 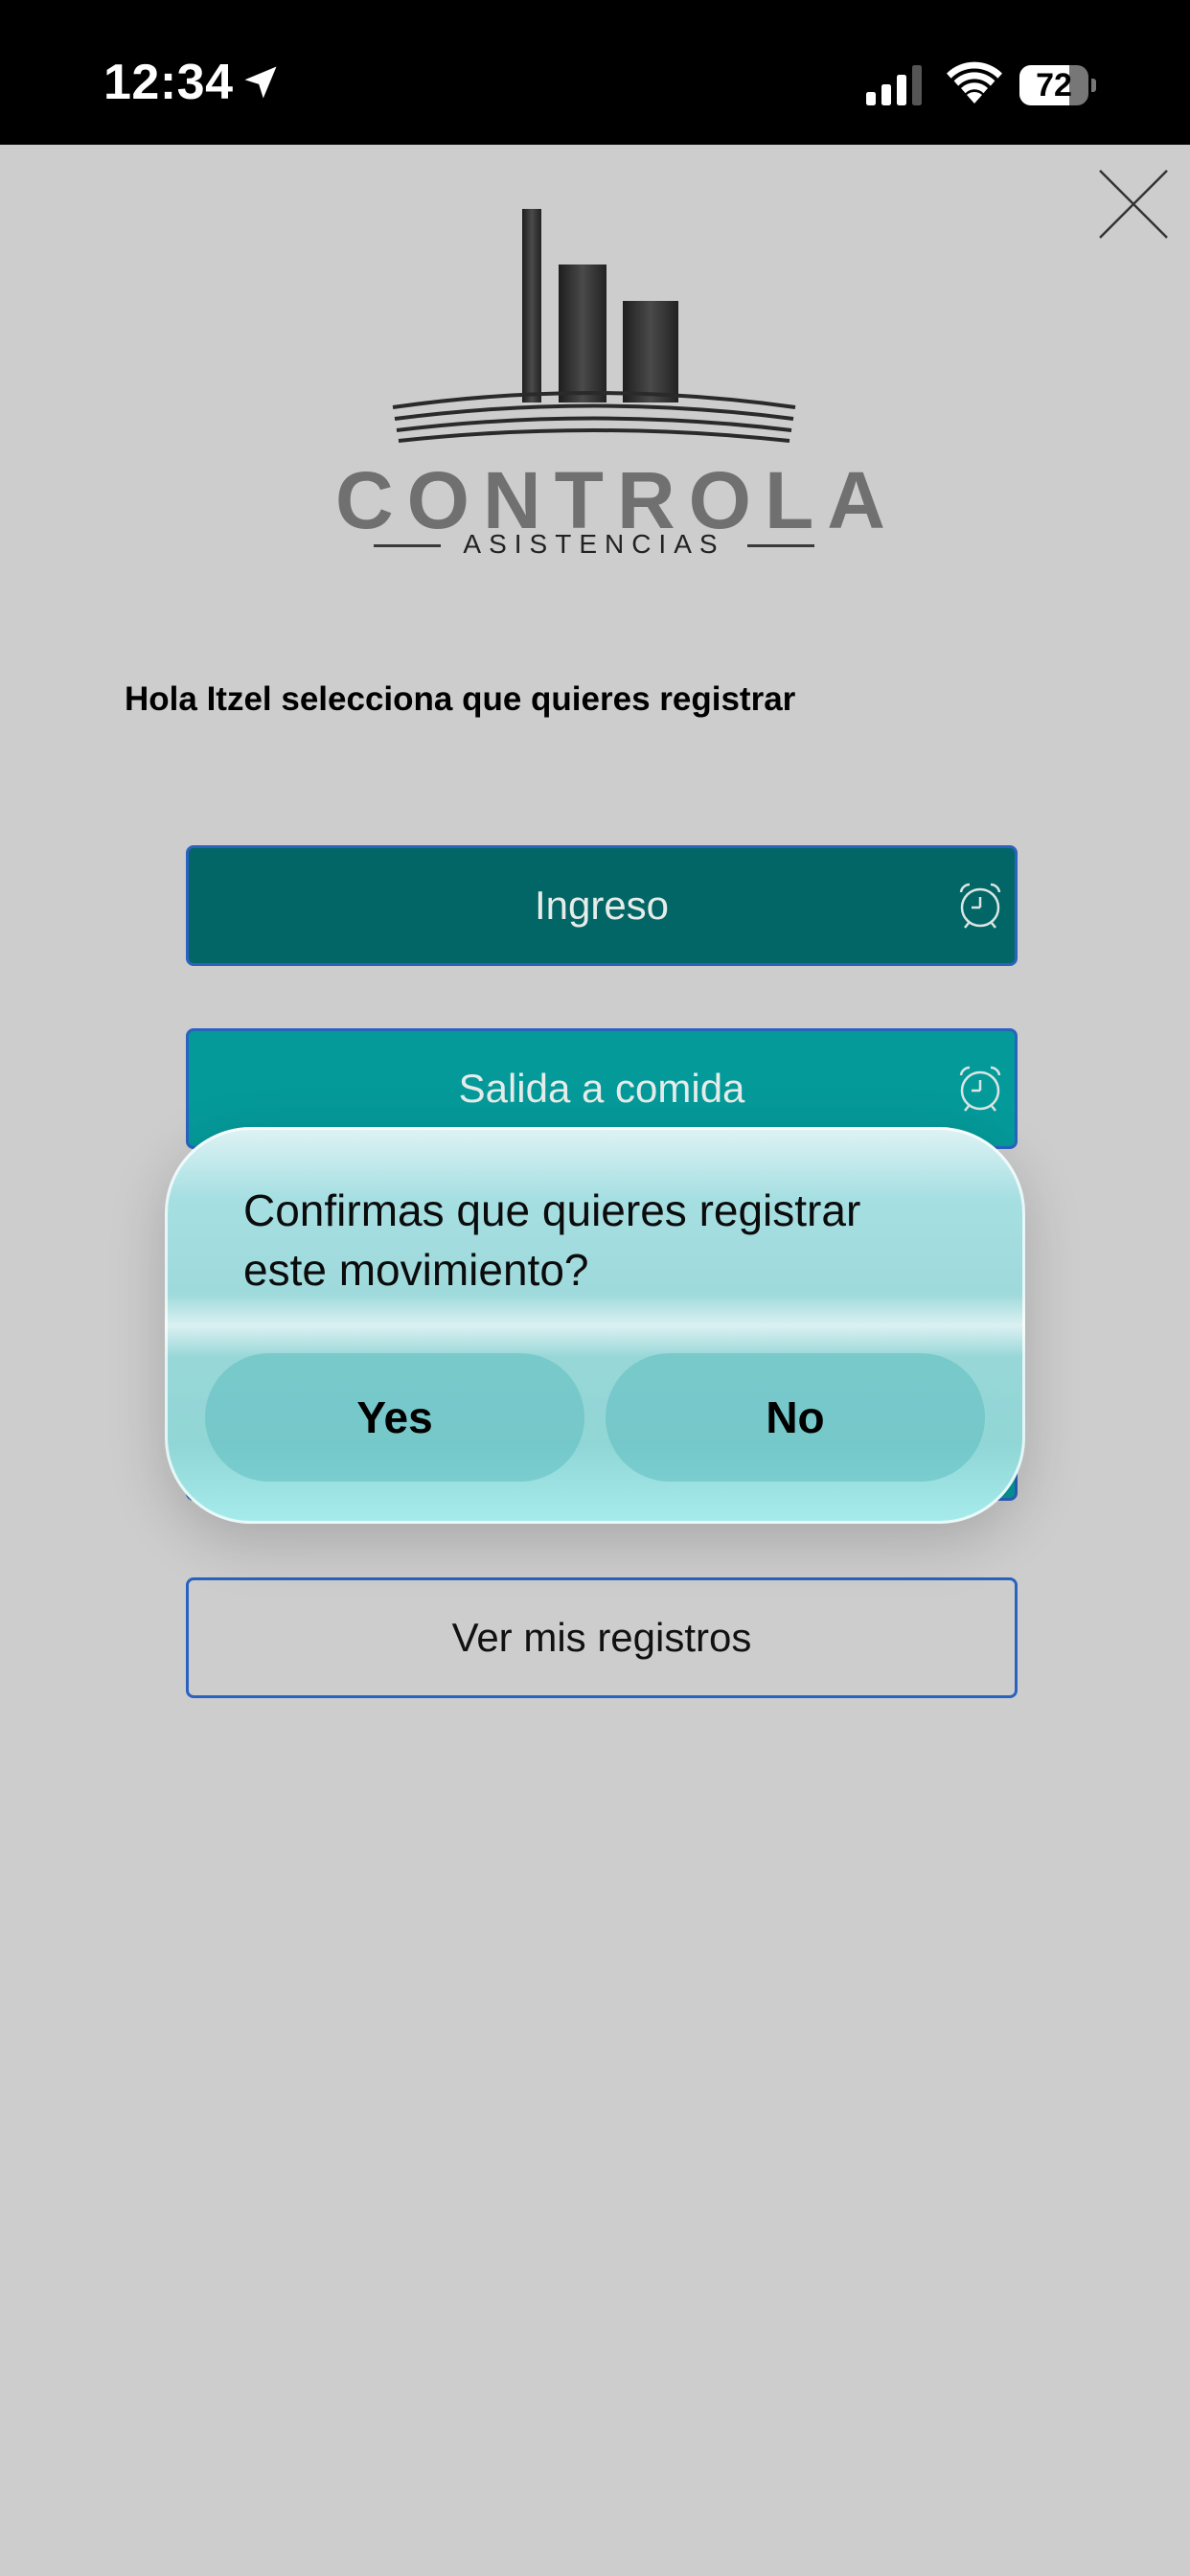 I want to click on wifi-icon, so click(x=975, y=82).